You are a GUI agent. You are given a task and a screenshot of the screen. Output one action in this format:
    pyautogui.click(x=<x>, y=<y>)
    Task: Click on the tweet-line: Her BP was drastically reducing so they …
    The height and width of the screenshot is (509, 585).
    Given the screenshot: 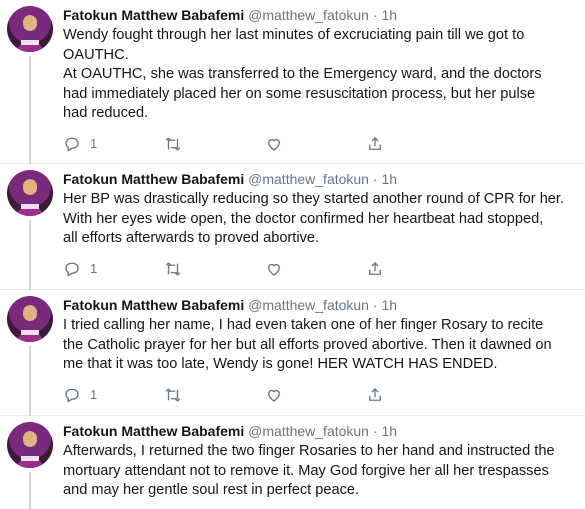 What is the action you would take?
    pyautogui.click(x=314, y=199)
    